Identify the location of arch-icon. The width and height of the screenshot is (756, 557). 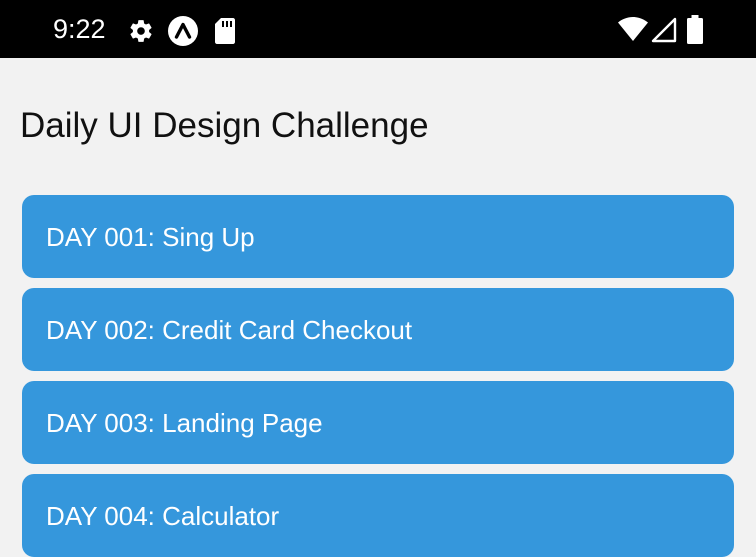
(183, 31).